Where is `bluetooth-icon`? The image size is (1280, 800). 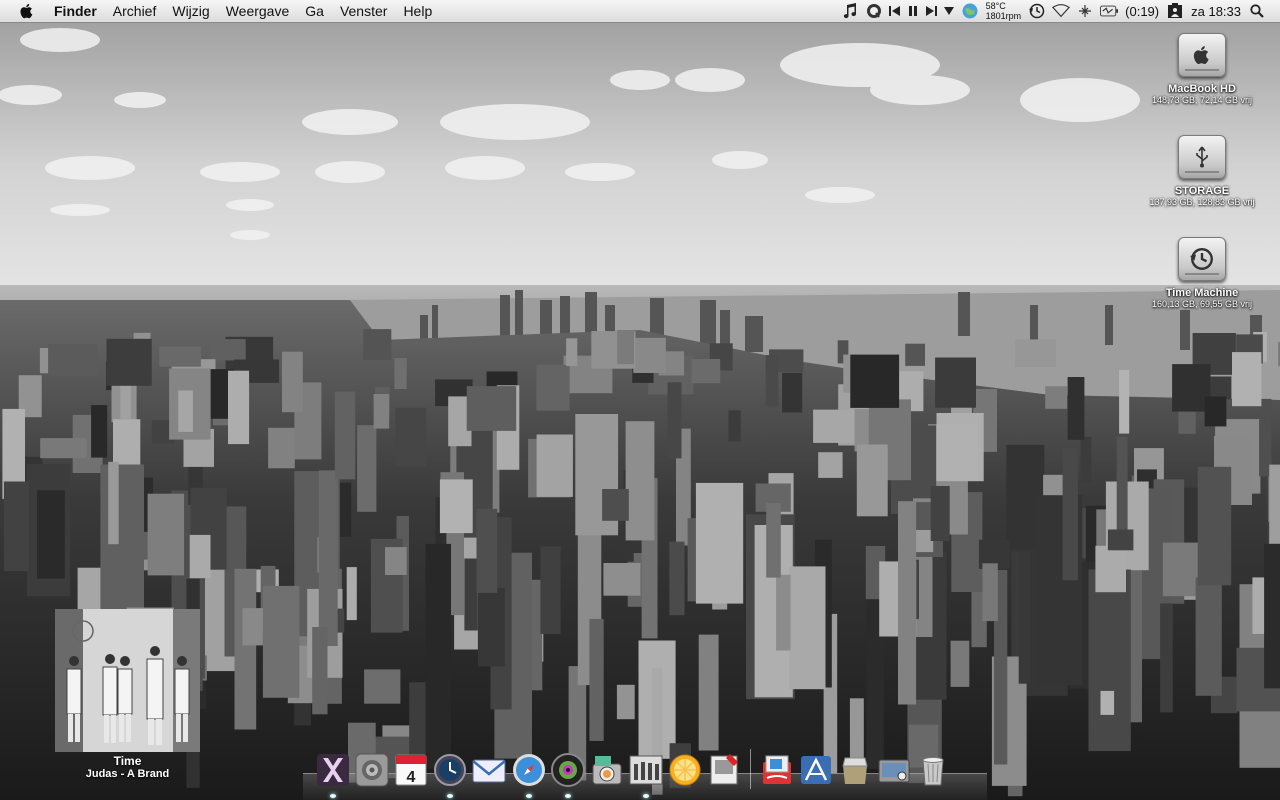
bluetooth-icon is located at coordinates (1085, 11).